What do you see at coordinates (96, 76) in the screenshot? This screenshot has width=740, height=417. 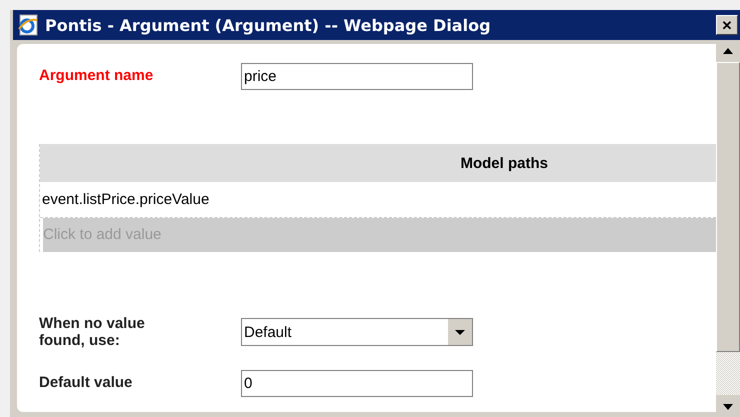 I see `field-label: Argument name` at bounding box center [96, 76].